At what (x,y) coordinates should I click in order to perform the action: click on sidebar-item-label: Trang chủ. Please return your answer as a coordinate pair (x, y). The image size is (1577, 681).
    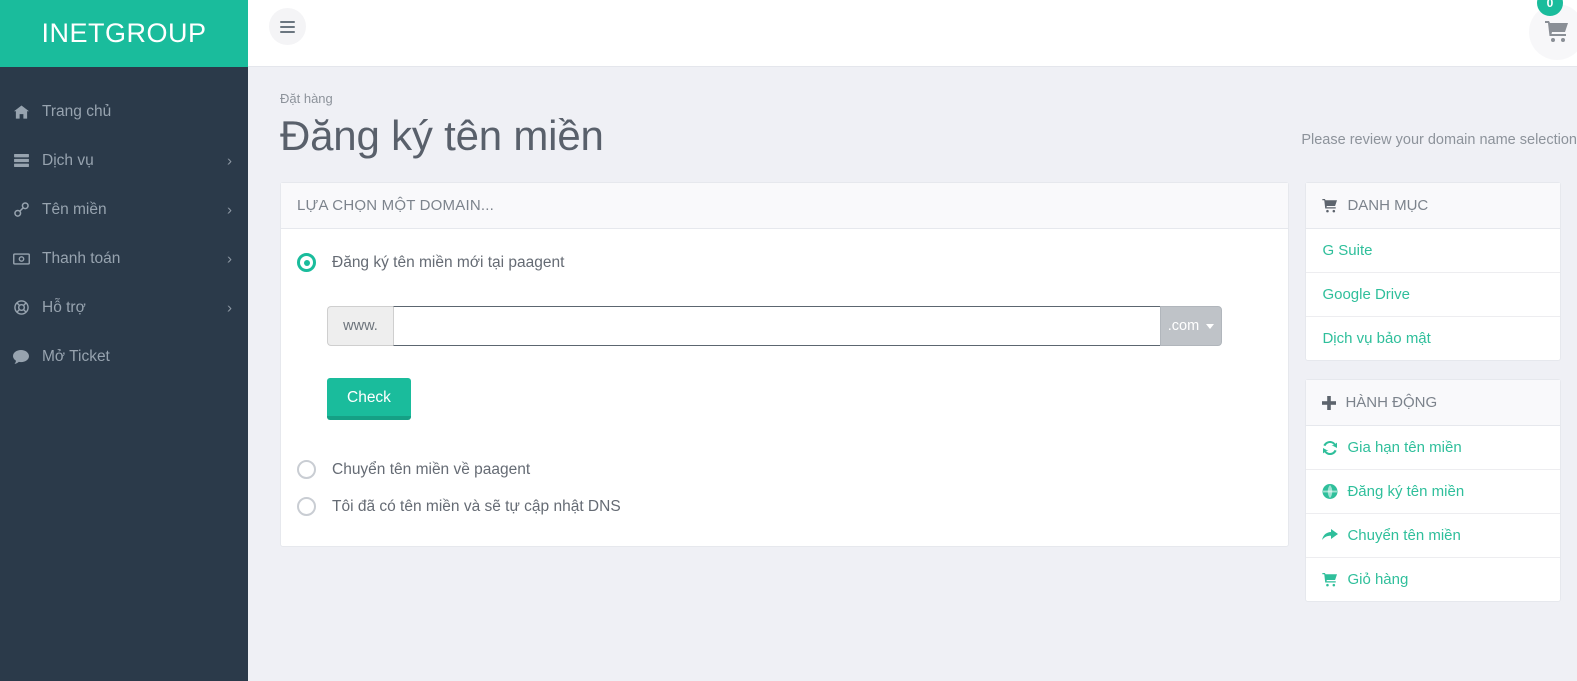
    Looking at the image, I should click on (77, 111).